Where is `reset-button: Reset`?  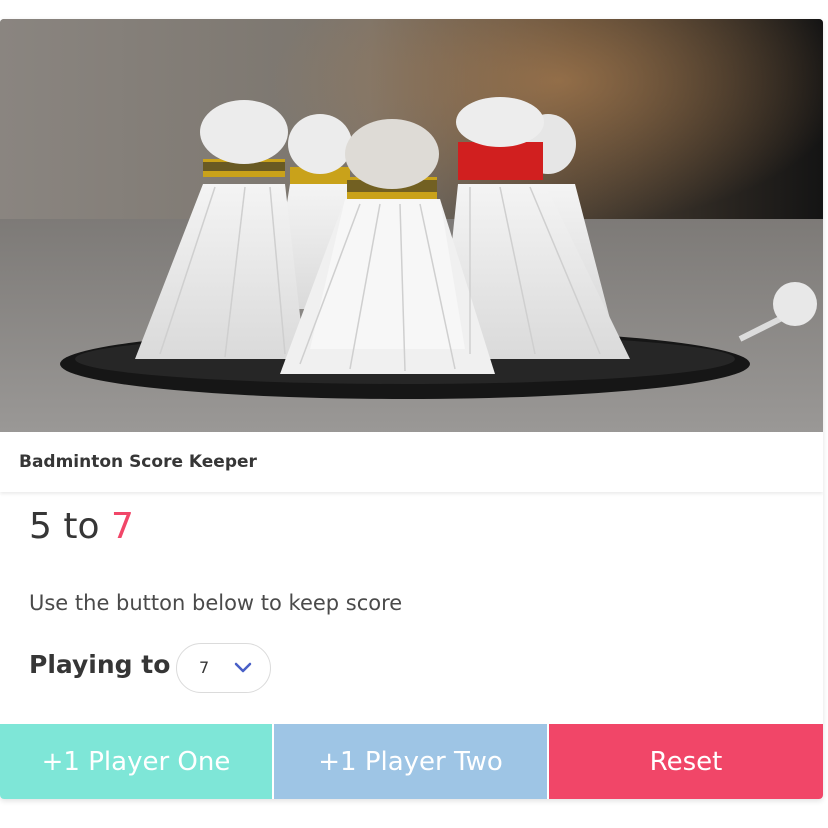 reset-button: Reset is located at coordinates (686, 761).